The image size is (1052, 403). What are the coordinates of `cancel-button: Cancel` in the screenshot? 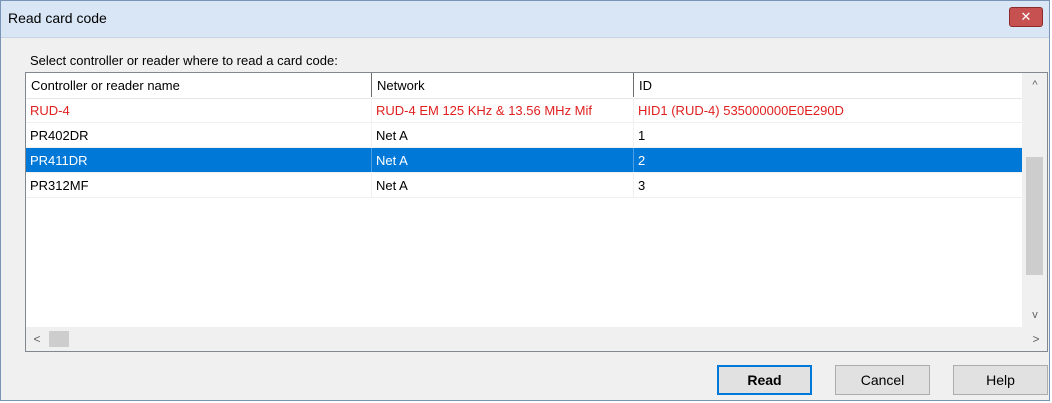 It's located at (882, 380).